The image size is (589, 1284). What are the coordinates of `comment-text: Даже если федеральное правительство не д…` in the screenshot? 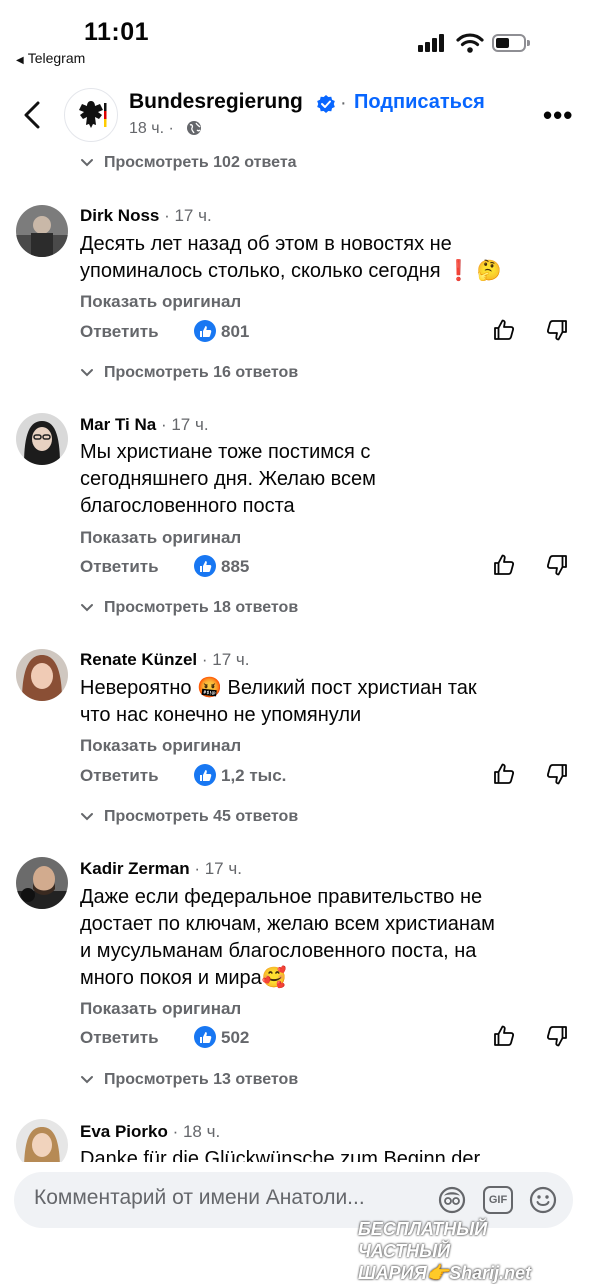 It's located at (287, 938).